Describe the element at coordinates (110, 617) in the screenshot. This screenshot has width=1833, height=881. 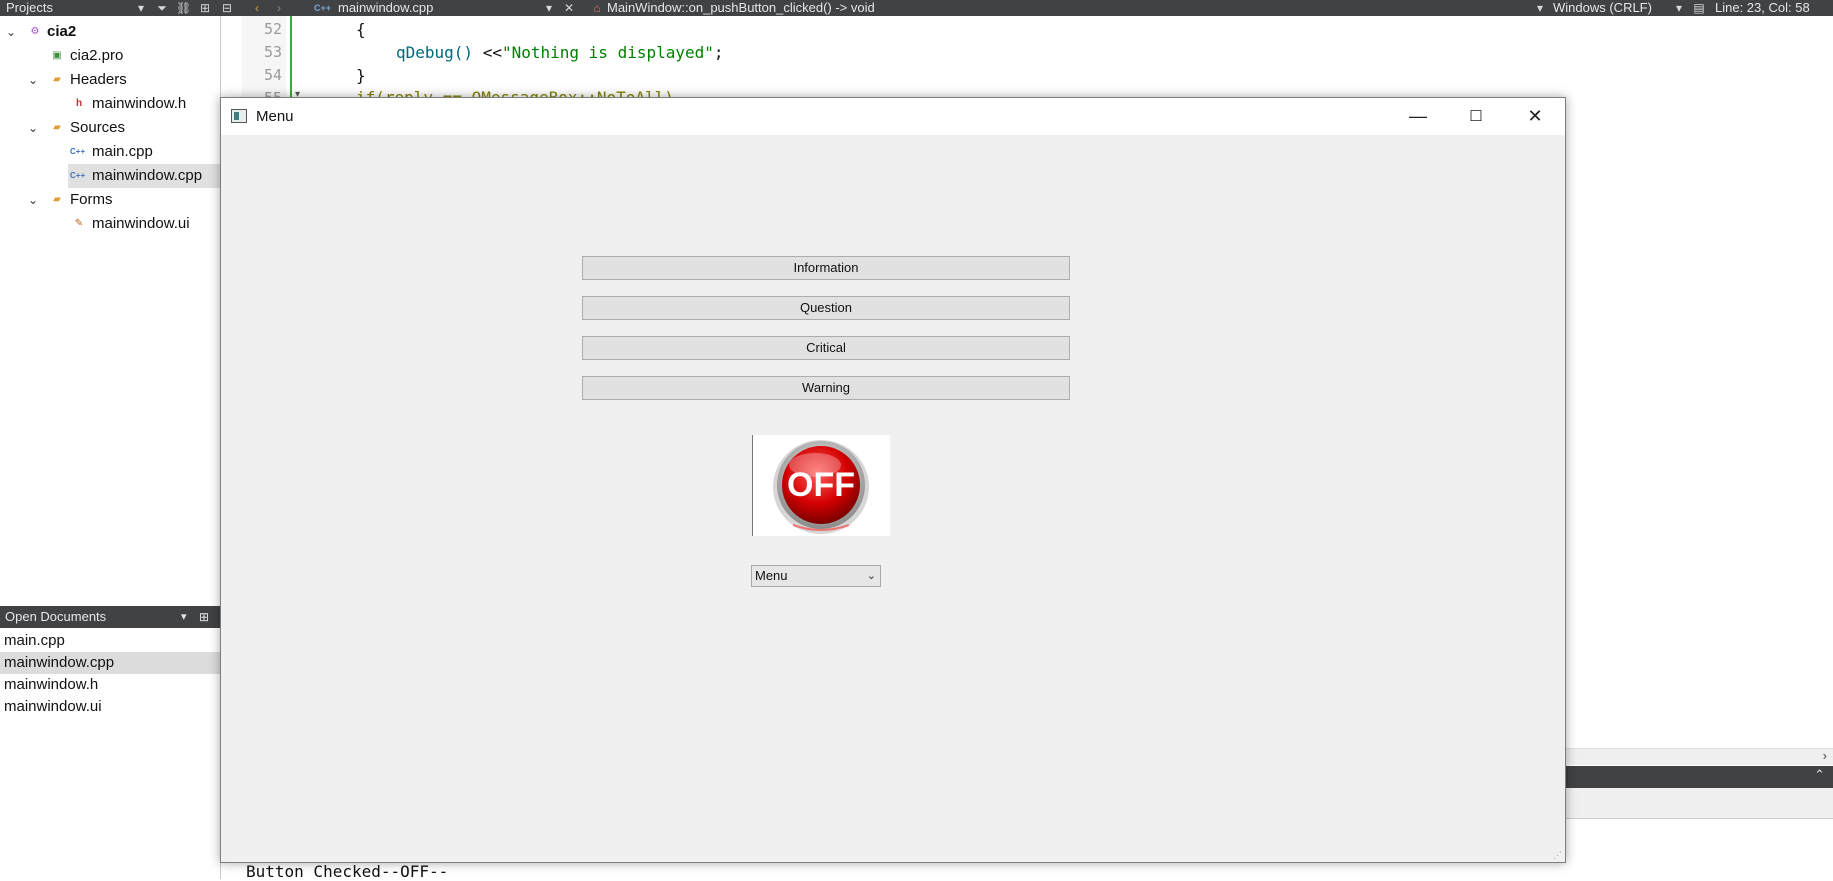
I see `open-documents-header: Open Documents ▾ ⊞` at that location.